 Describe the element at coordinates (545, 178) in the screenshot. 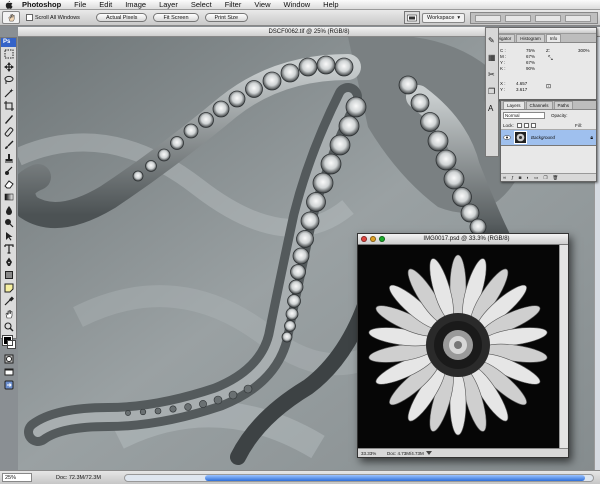

I see `new-layer-icon: ❐` at that location.